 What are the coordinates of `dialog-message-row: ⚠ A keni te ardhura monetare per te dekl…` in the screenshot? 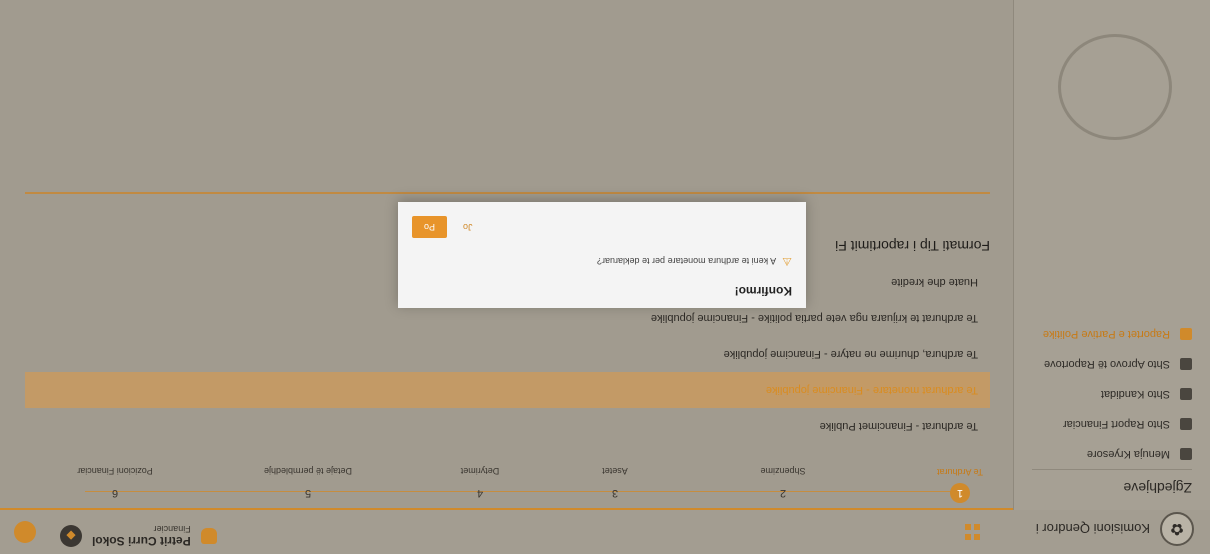 It's located at (694, 261).